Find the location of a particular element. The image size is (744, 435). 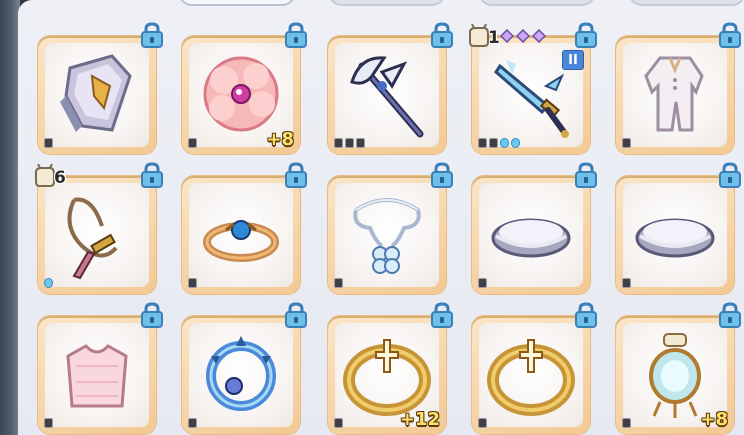

refine-level: +12 is located at coordinates (419, 419).